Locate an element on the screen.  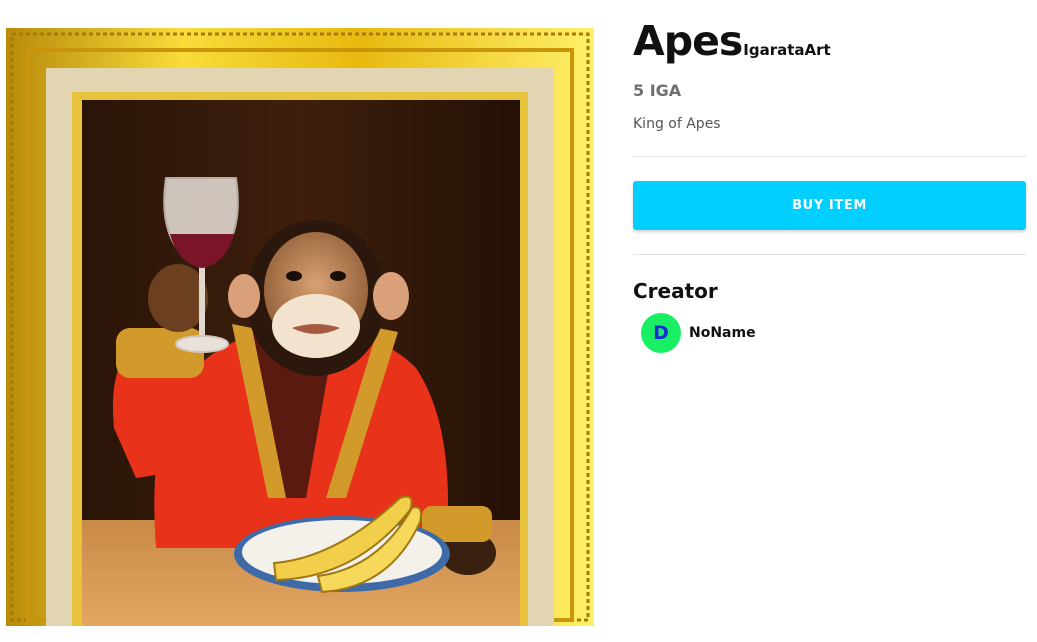
title-row: Apes IgarataArt is located at coordinates (829, 41).